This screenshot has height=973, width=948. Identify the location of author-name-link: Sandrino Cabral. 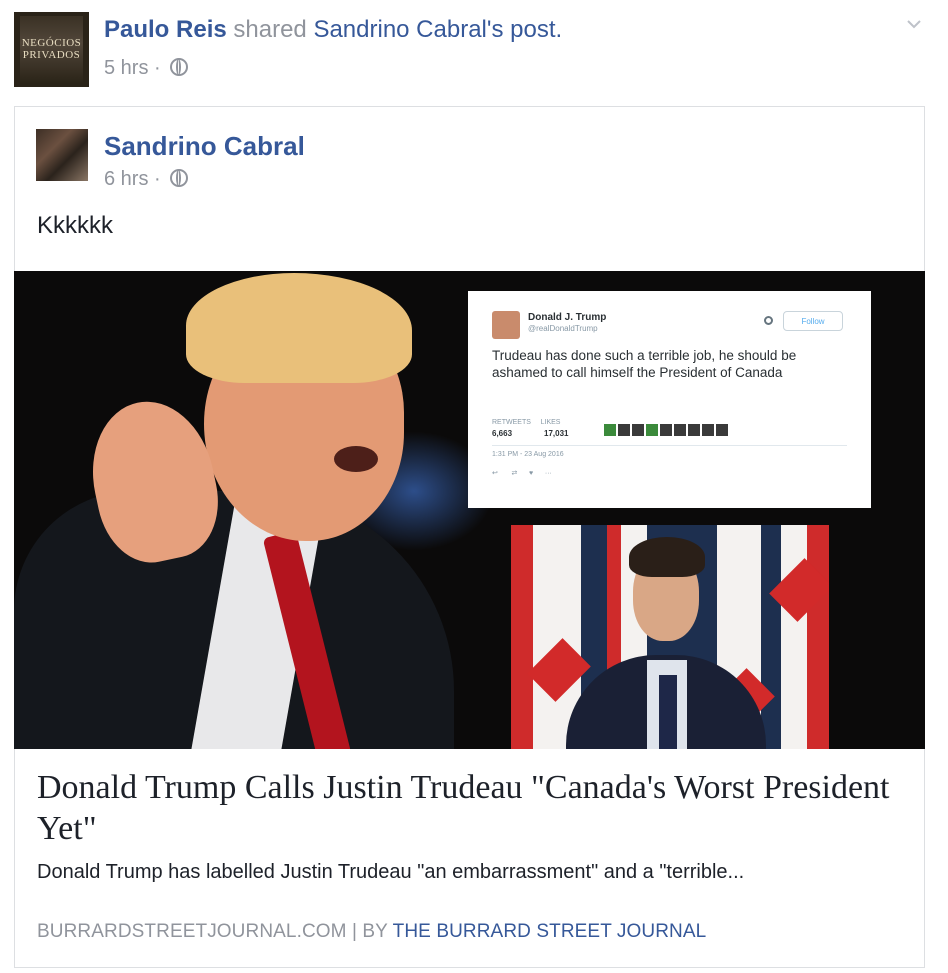
(204, 146).